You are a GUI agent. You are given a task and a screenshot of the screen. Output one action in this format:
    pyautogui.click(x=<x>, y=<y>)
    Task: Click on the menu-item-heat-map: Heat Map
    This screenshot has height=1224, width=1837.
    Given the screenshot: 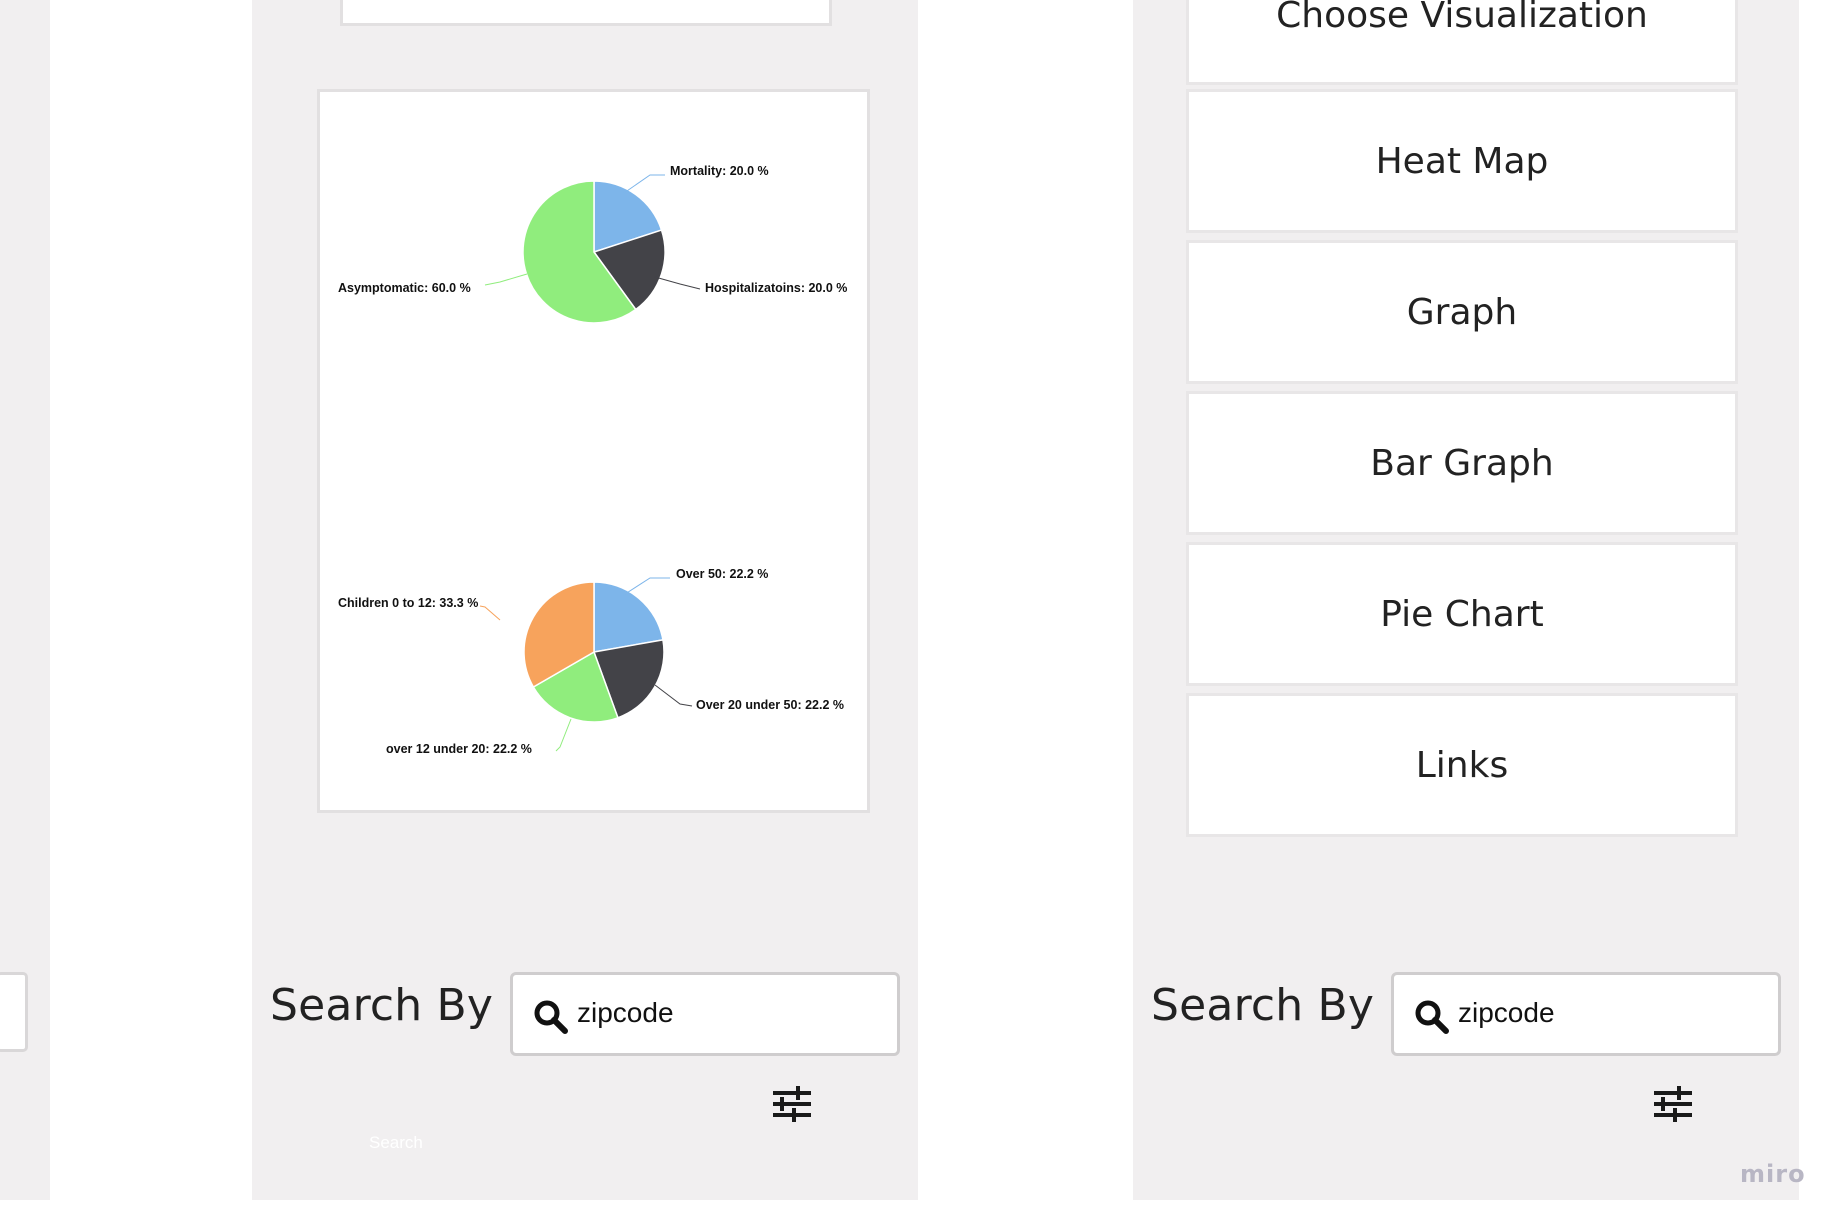 What is the action you would take?
    pyautogui.click(x=1462, y=161)
    